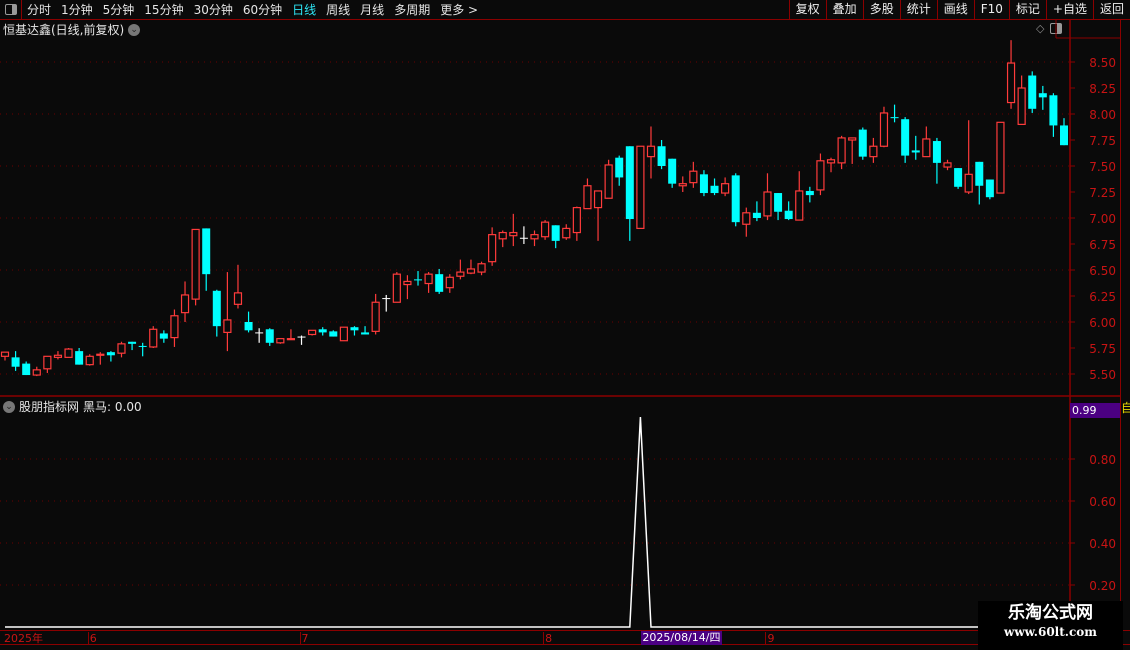  Describe the element at coordinates (1050, 613) in the screenshot. I see `watermark-name: 乐淘公式网` at that location.